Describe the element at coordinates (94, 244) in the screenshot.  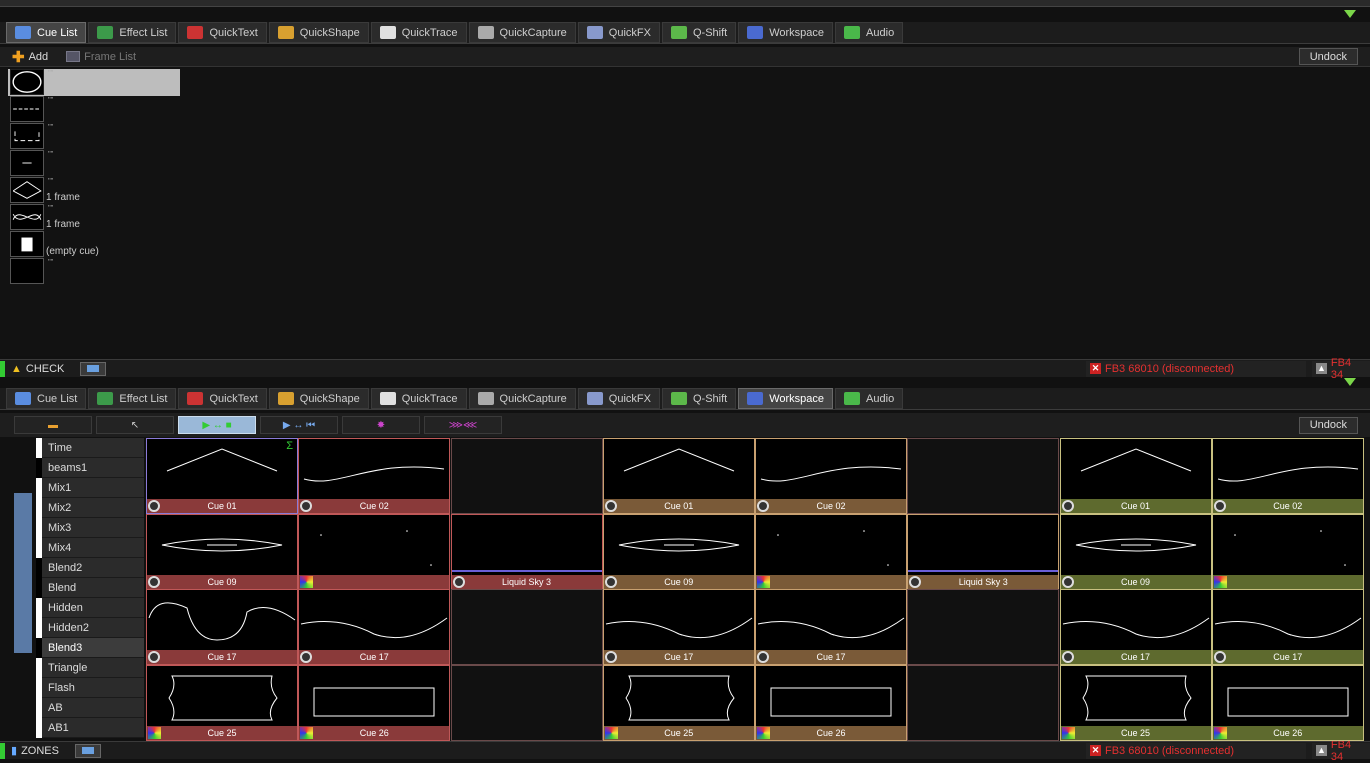
I see `cue-item: (empty cue)` at that location.